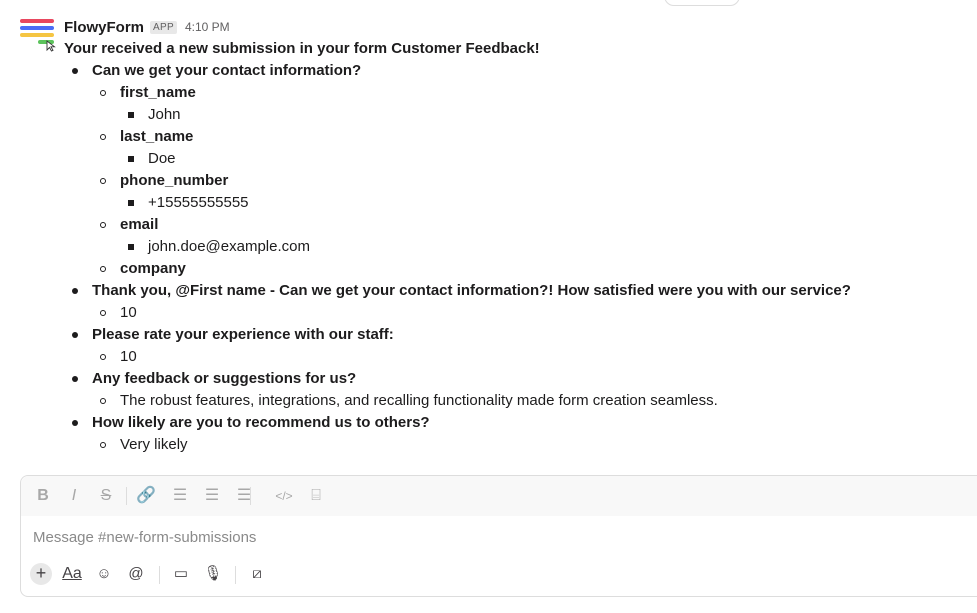  What do you see at coordinates (37, 35) in the screenshot?
I see `avatar-yellow-bar` at bounding box center [37, 35].